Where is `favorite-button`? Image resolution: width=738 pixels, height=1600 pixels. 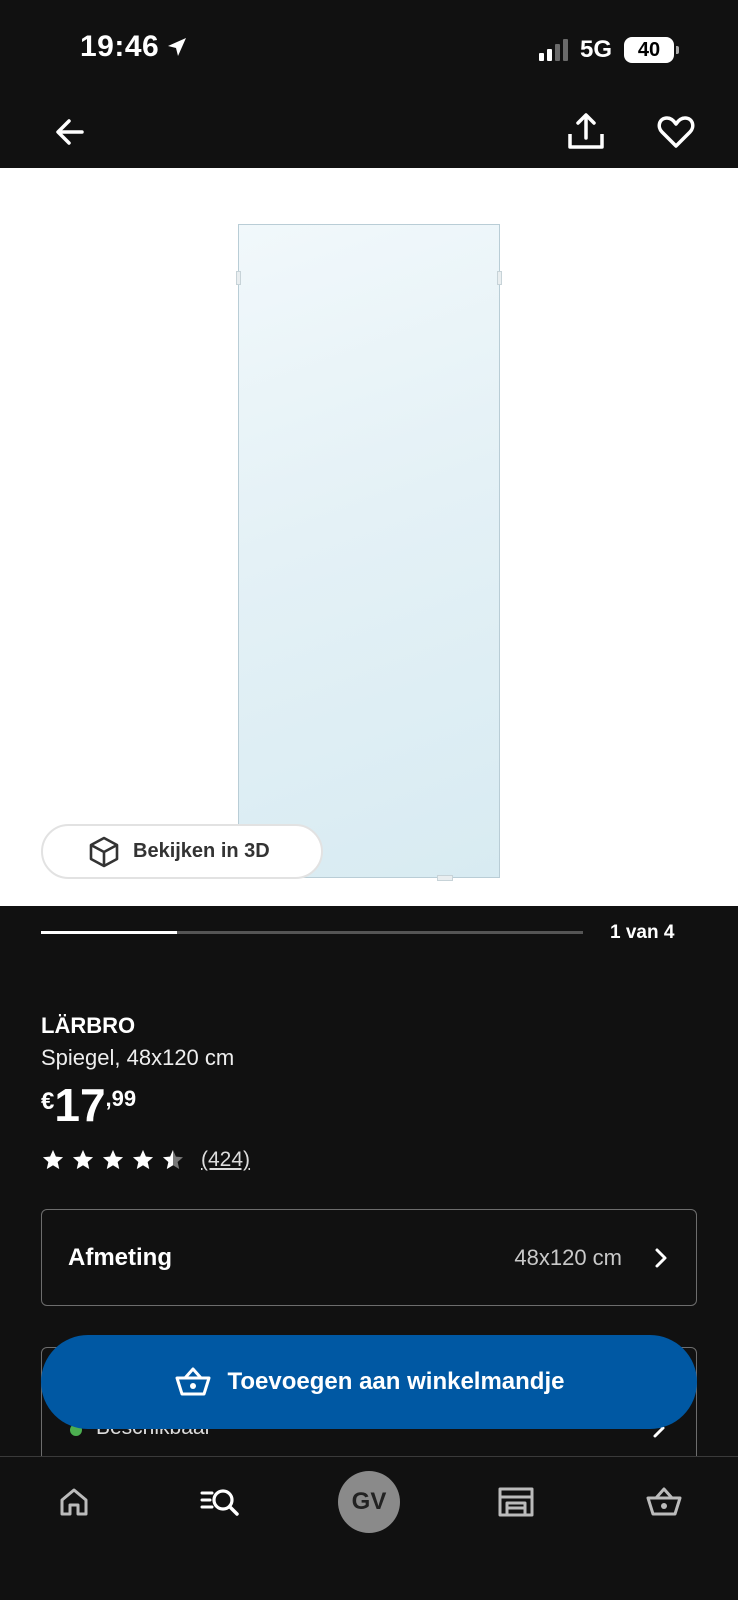 favorite-button is located at coordinates (676, 132).